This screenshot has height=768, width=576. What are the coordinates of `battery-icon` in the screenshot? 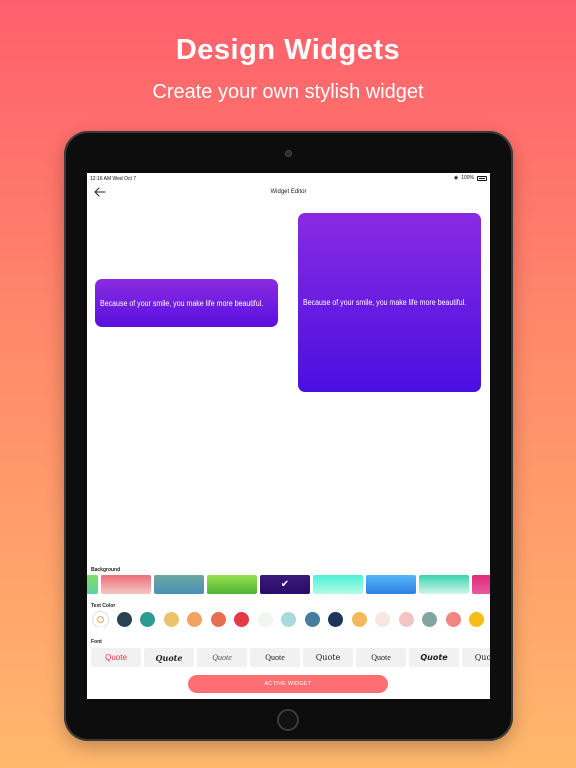 It's located at (482, 178).